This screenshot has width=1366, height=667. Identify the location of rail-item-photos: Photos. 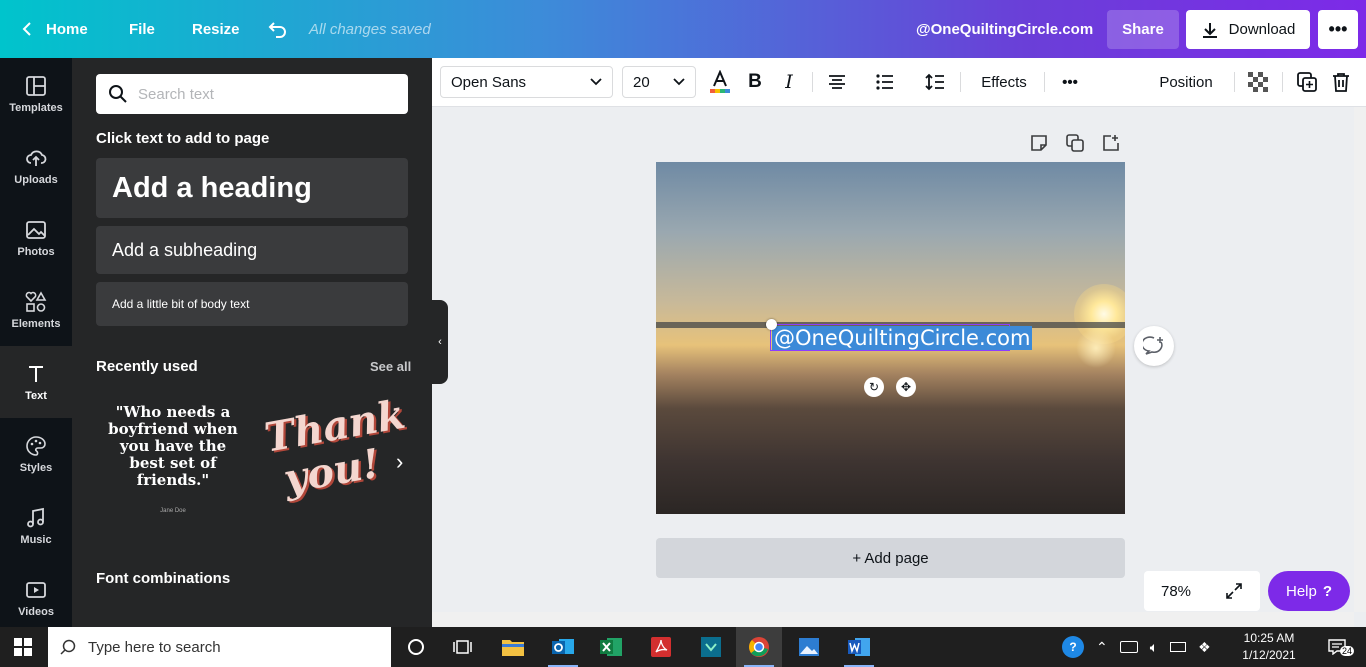
(36, 238).